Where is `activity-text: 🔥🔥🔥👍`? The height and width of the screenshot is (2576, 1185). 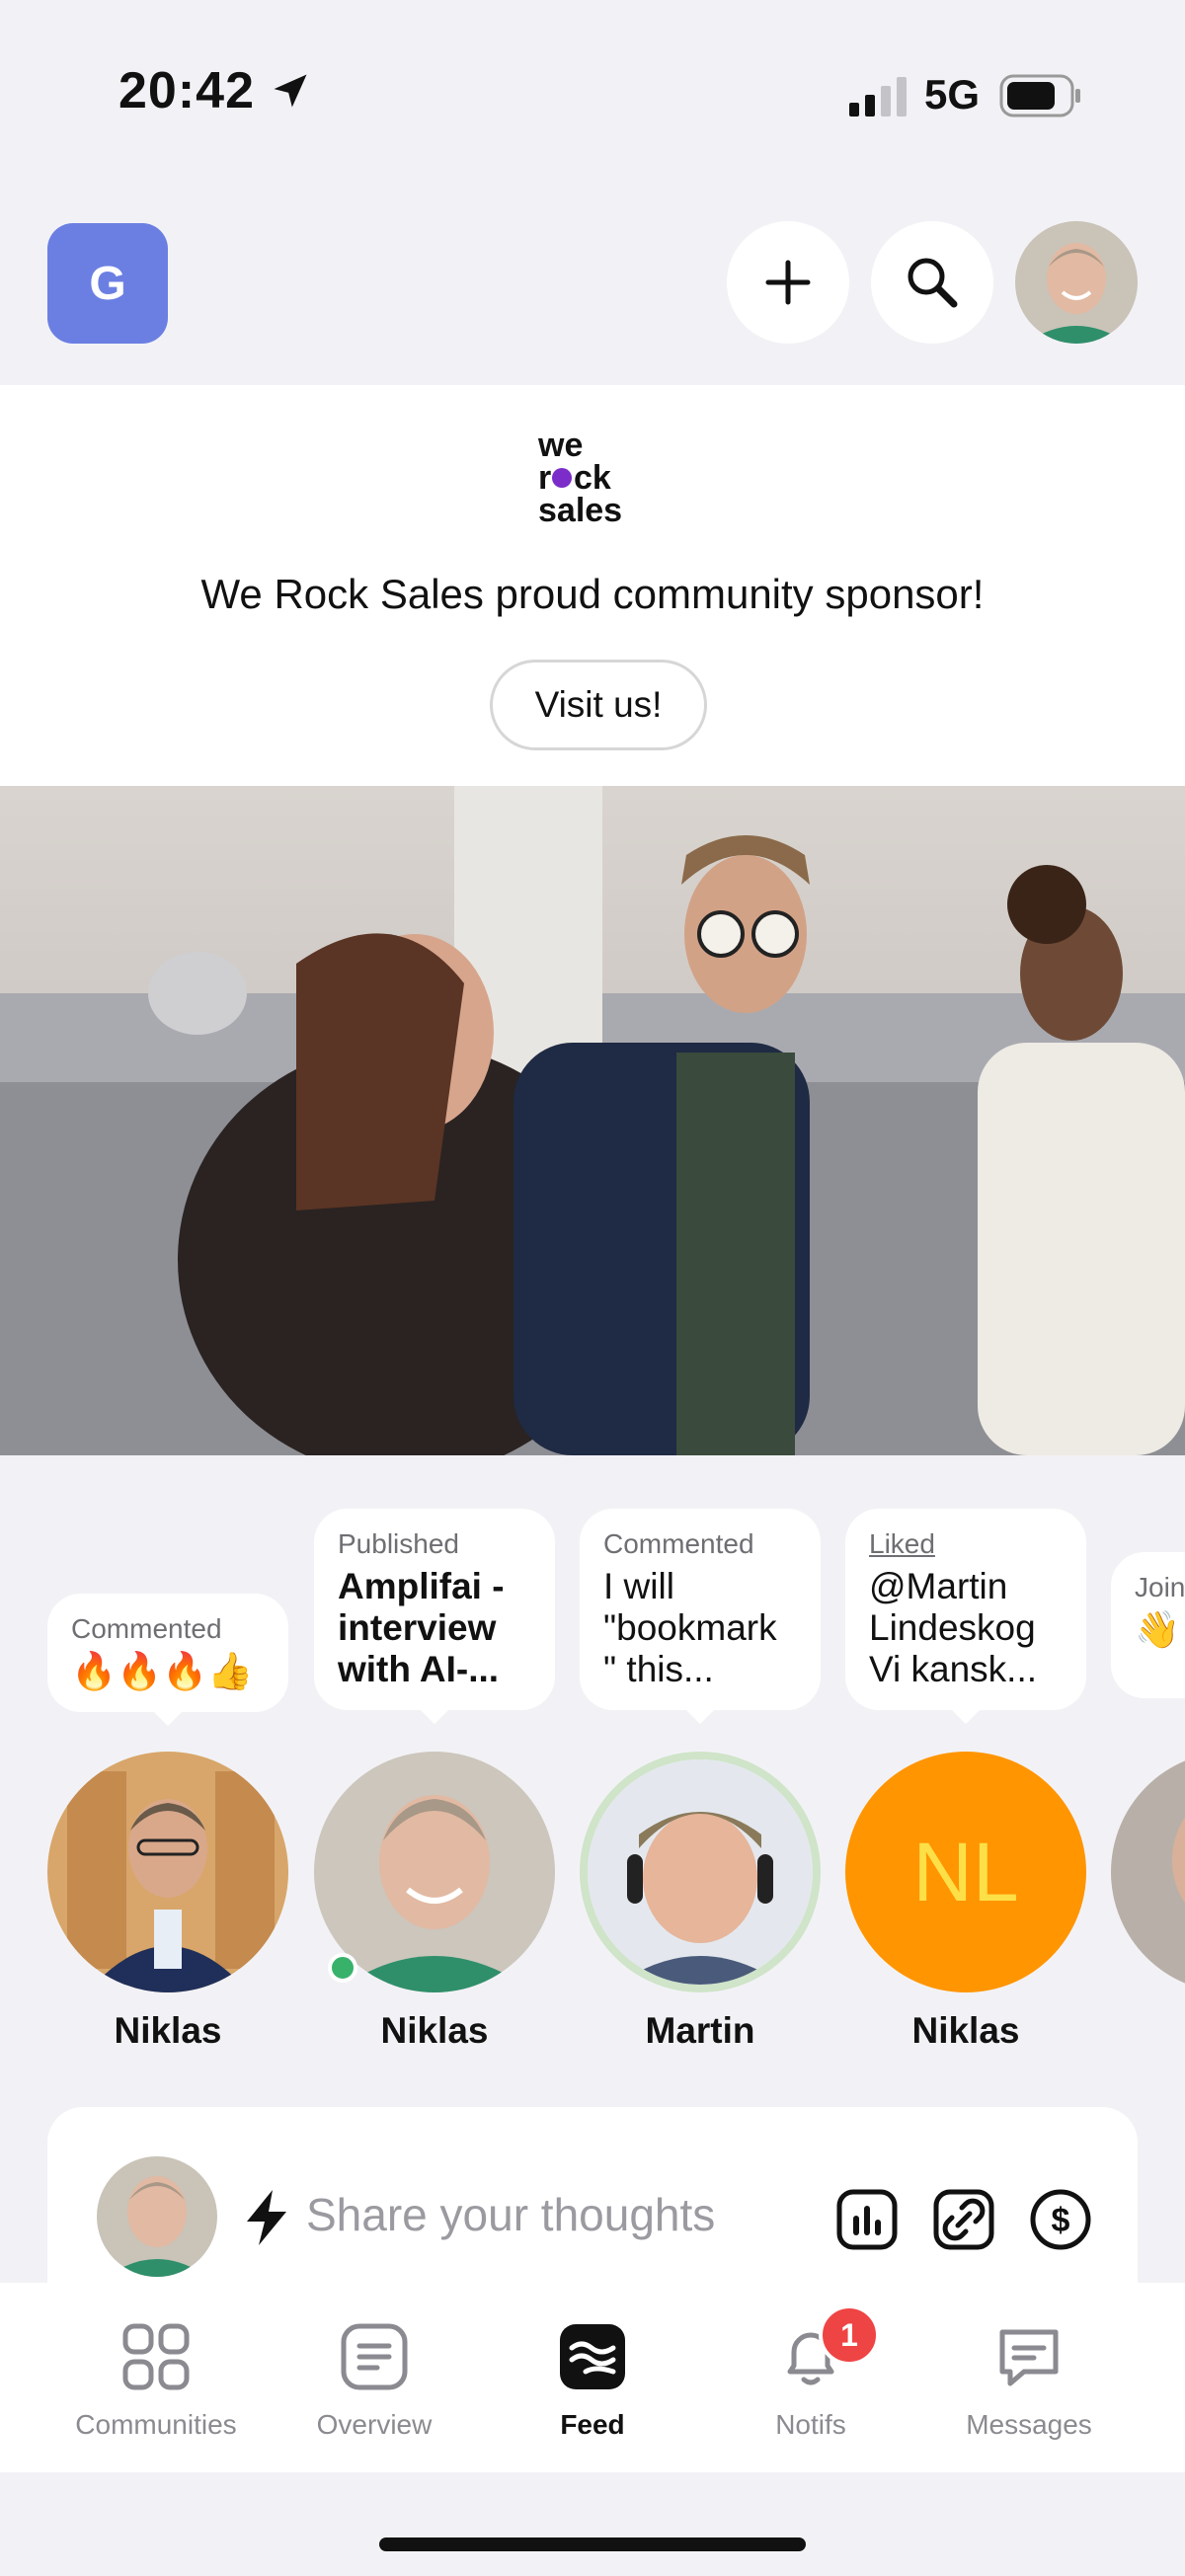
activity-text: 🔥🔥🔥👍 is located at coordinates (163, 1671).